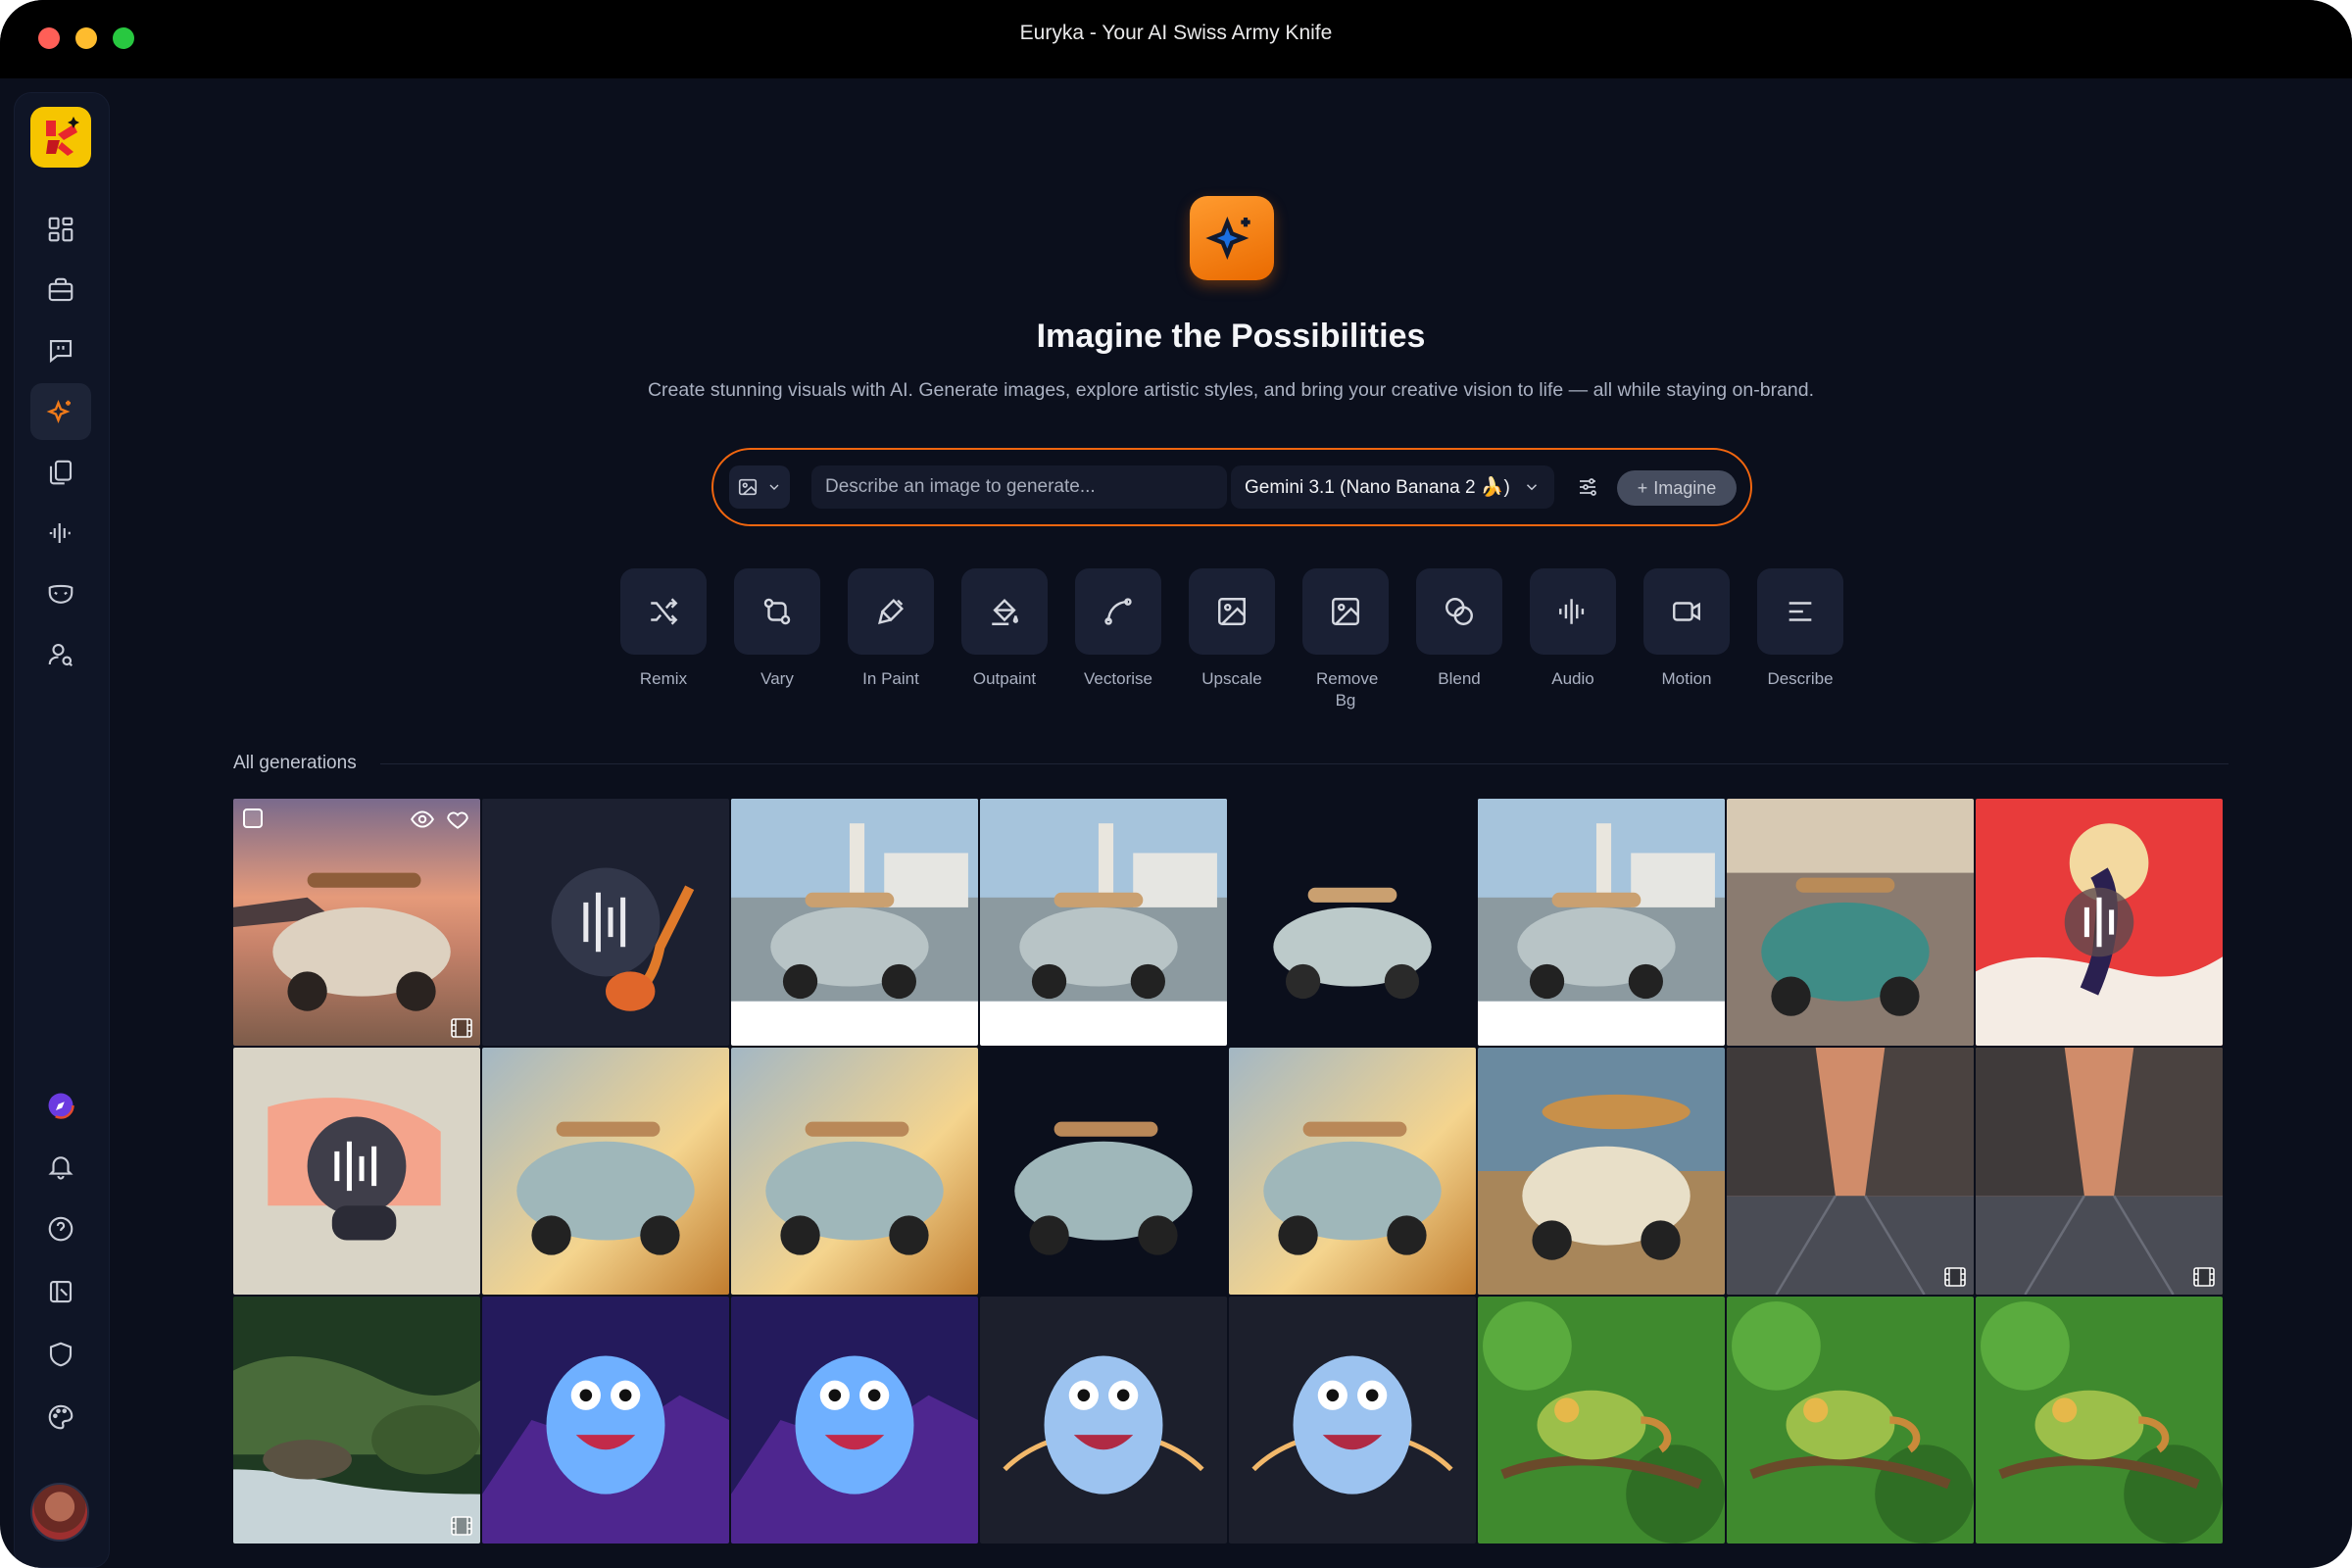  Describe the element at coordinates (1005, 611) in the screenshot. I see `paint-bucket-icon` at that location.